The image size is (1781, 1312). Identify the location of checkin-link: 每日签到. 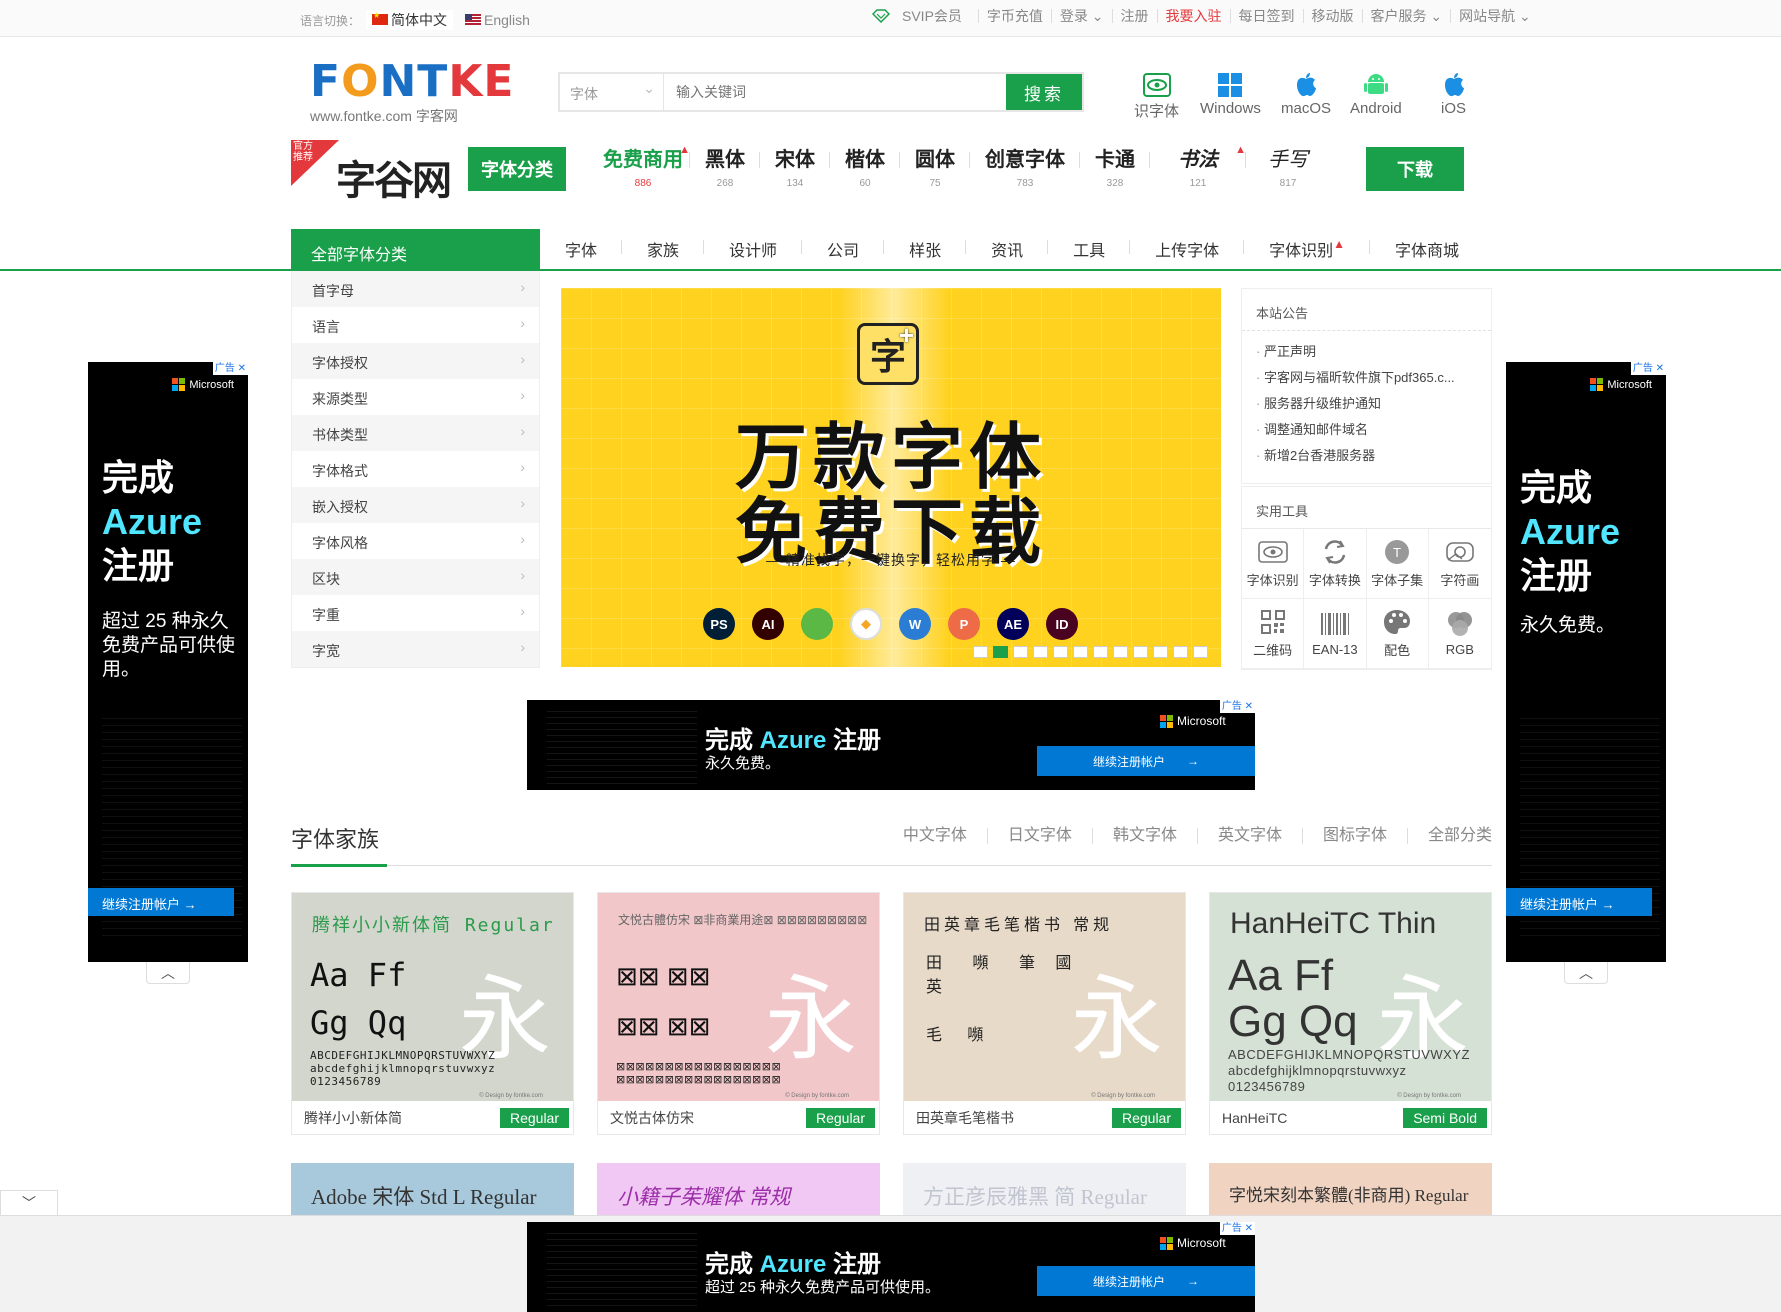
(1267, 16).